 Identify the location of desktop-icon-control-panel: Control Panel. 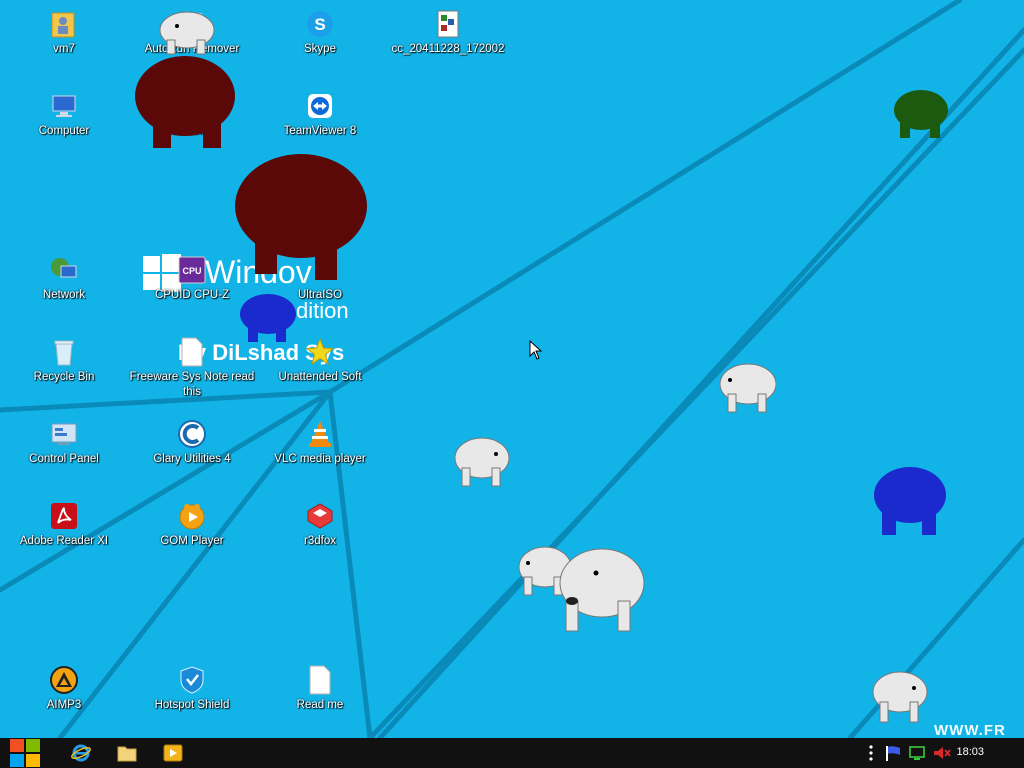
(64, 442).